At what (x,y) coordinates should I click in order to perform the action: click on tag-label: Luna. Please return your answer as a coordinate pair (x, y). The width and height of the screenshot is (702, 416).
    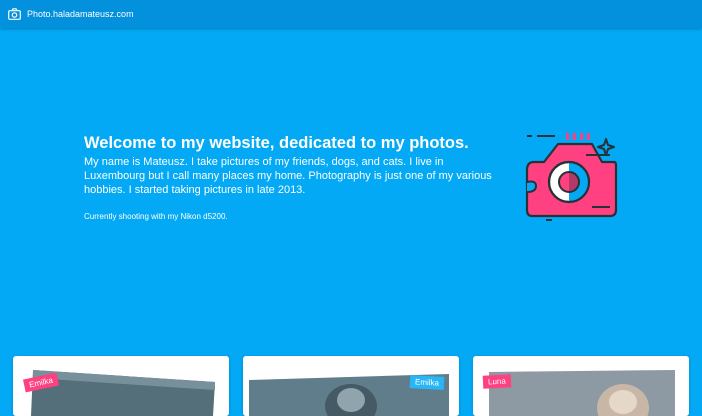
    Looking at the image, I should click on (497, 381).